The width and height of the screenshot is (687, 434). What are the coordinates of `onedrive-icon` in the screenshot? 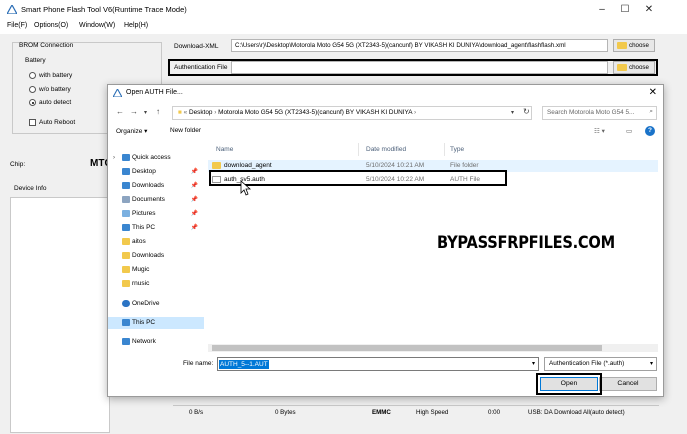 It's located at (126, 303).